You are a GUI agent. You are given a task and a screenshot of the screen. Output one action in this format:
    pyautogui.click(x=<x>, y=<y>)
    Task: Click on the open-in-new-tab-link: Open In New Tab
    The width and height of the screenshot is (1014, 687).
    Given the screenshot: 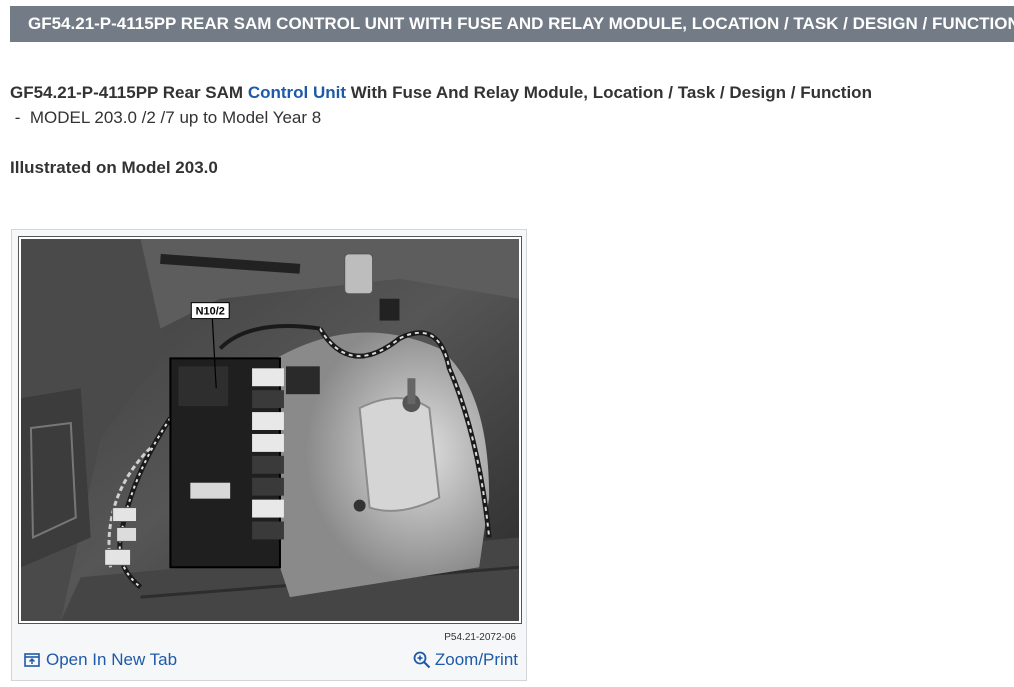 What is the action you would take?
    pyautogui.click(x=100, y=660)
    